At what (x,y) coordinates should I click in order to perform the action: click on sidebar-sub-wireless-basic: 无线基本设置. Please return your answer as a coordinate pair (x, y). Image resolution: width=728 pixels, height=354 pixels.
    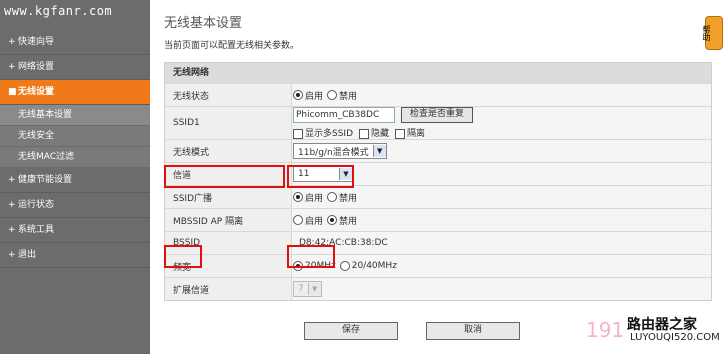
    Looking at the image, I should click on (75, 115).